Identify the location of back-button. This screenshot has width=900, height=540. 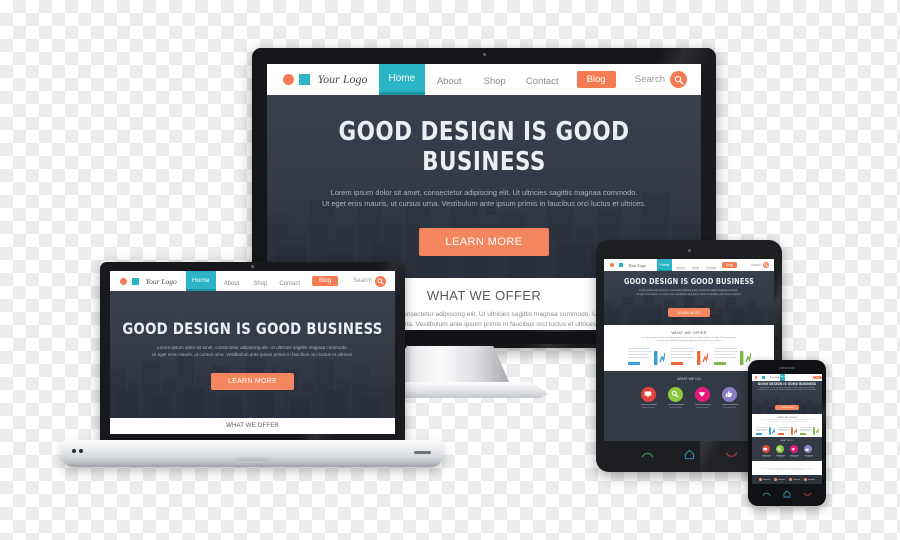
(647, 454).